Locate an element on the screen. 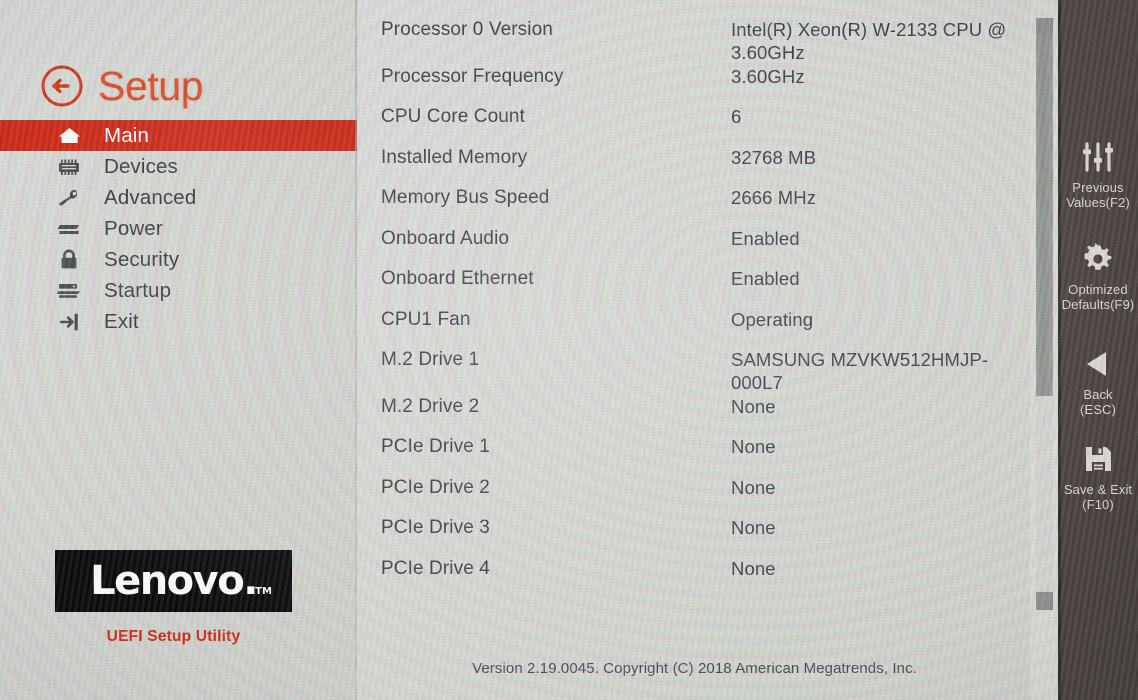  power-bars-icon is located at coordinates (69, 229).